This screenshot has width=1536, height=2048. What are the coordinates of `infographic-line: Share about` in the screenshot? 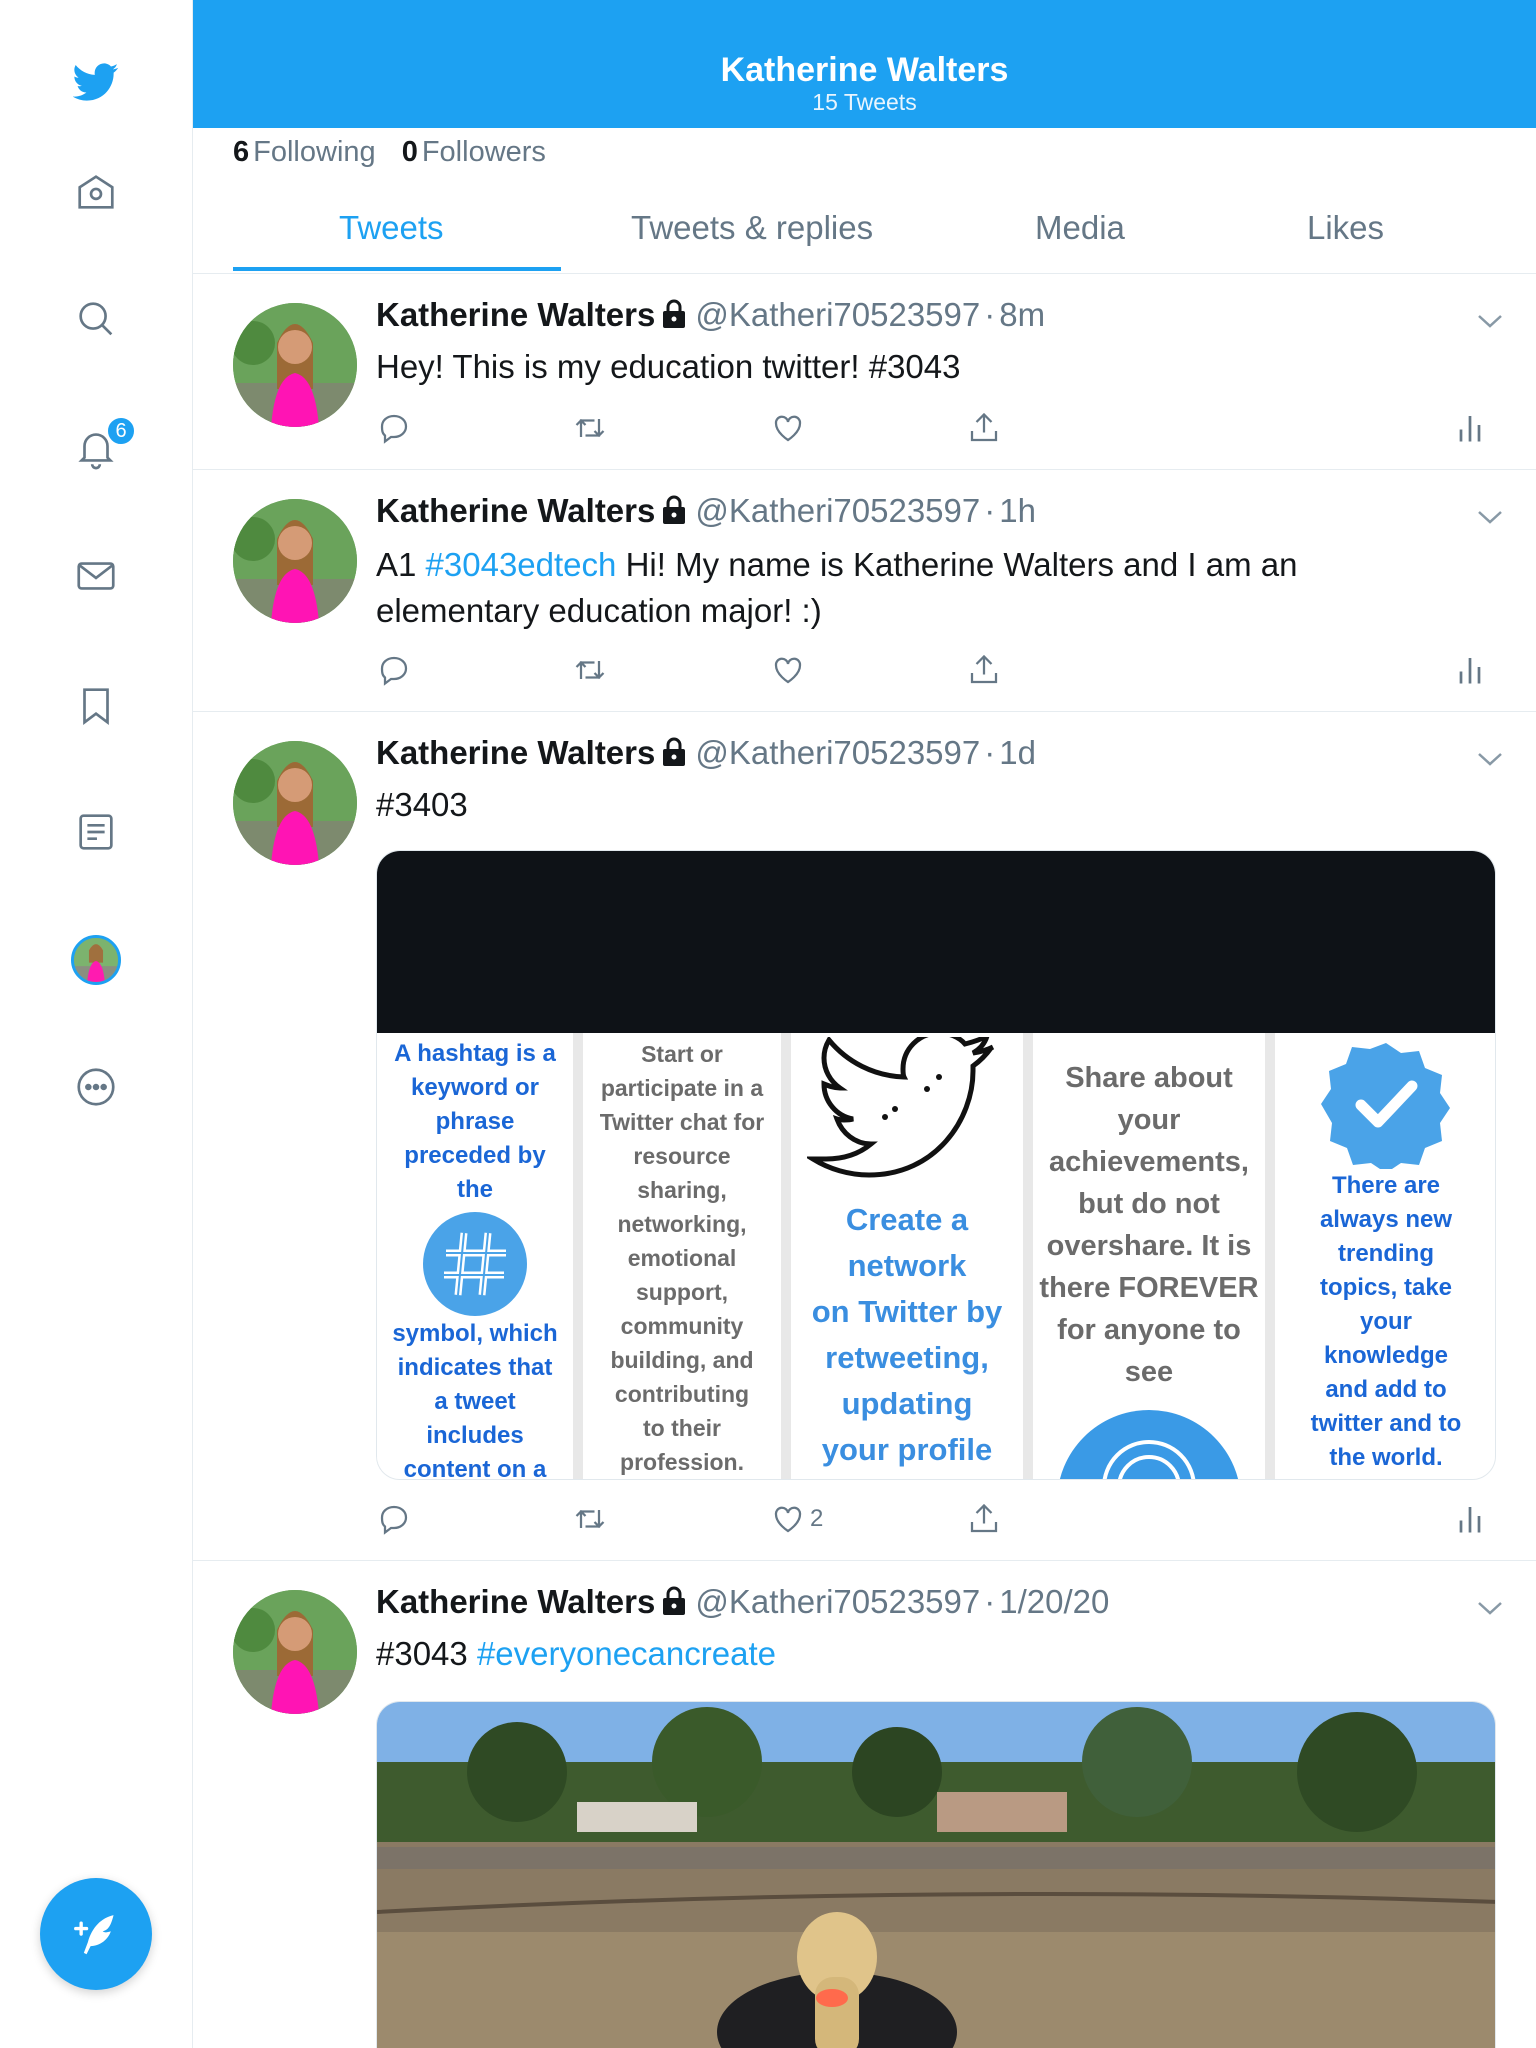 It's located at (1149, 1078).